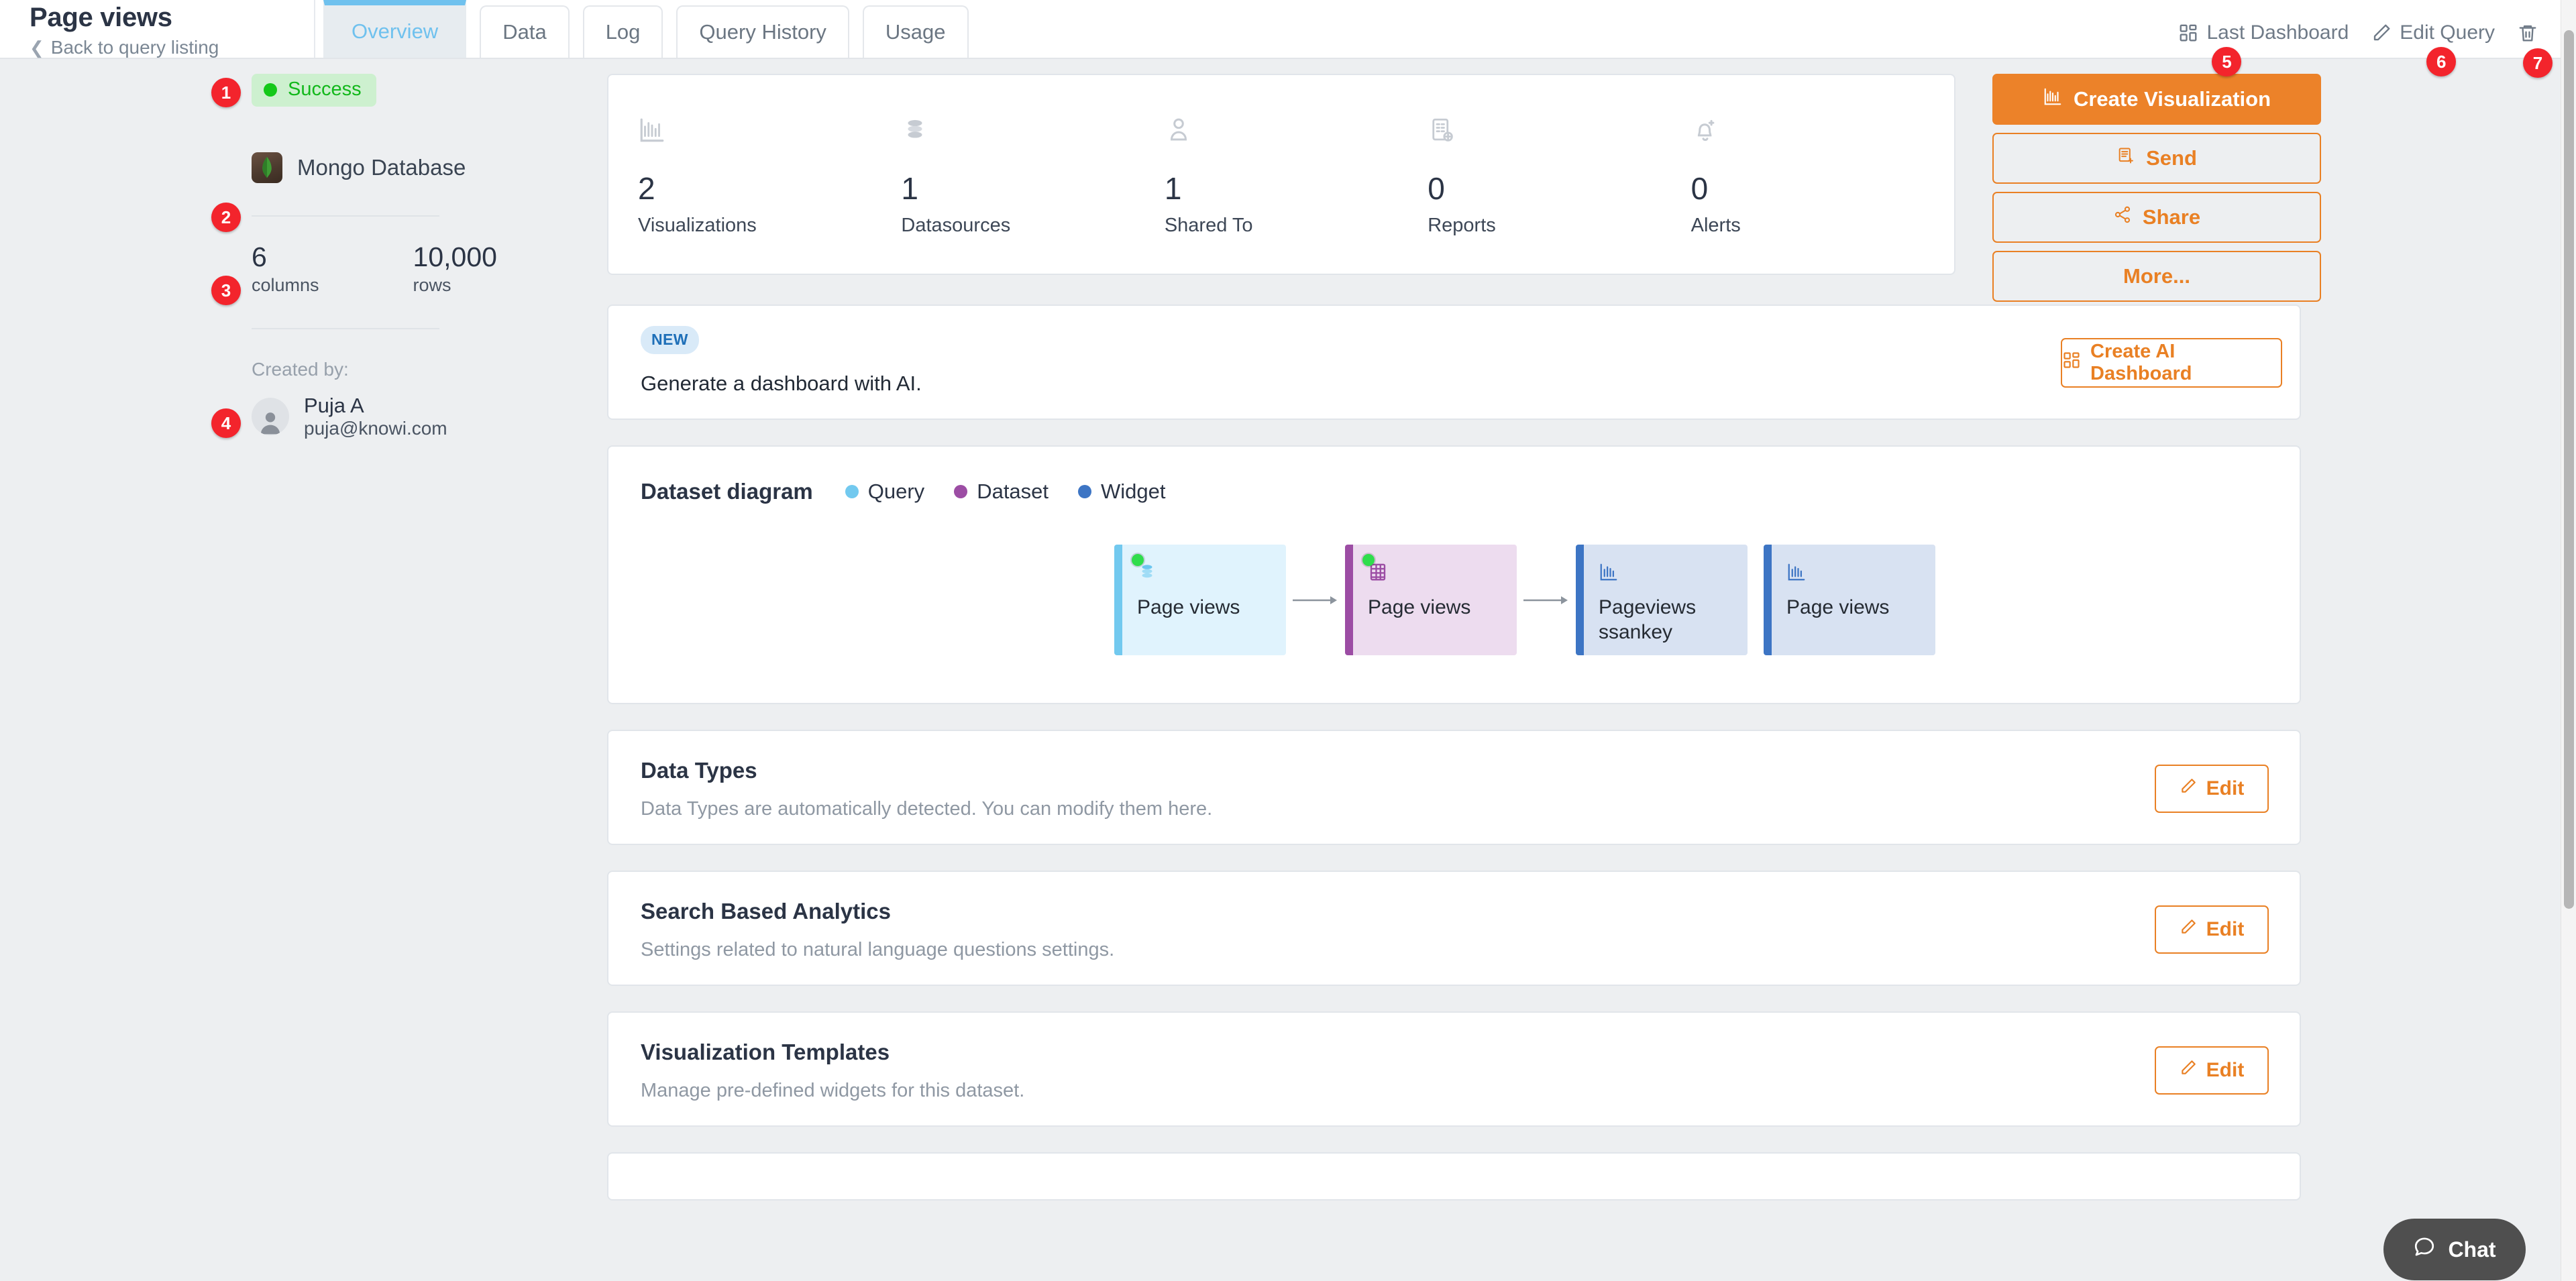  What do you see at coordinates (2225, 929) in the screenshot?
I see `edit-search-based-analytics-label: Edit` at bounding box center [2225, 929].